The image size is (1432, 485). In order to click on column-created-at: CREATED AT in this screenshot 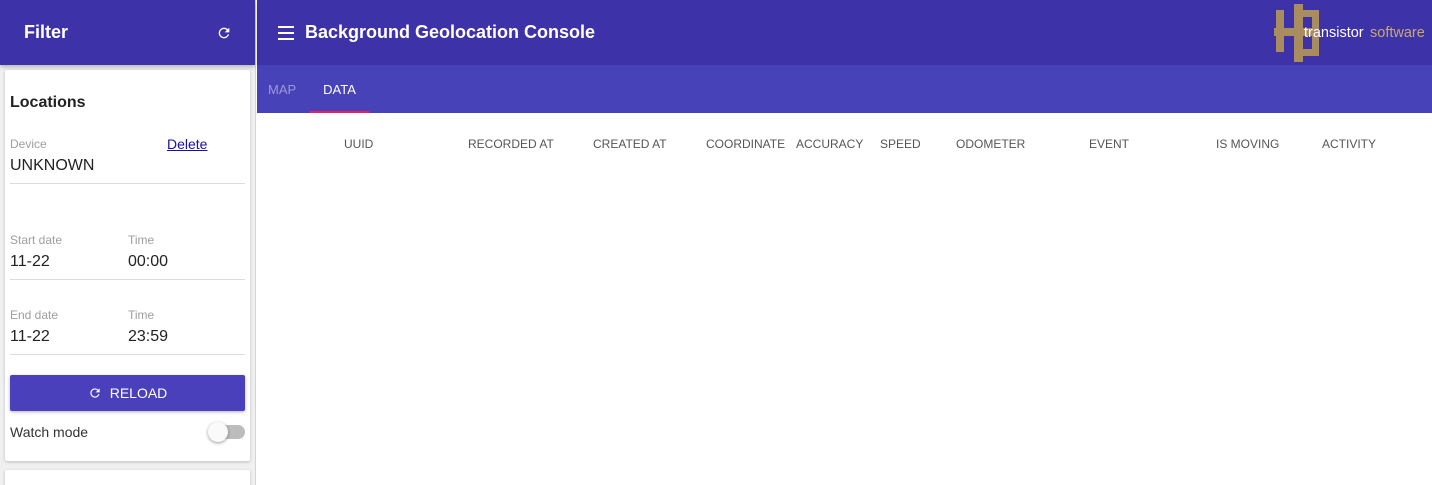, I will do `click(630, 144)`.